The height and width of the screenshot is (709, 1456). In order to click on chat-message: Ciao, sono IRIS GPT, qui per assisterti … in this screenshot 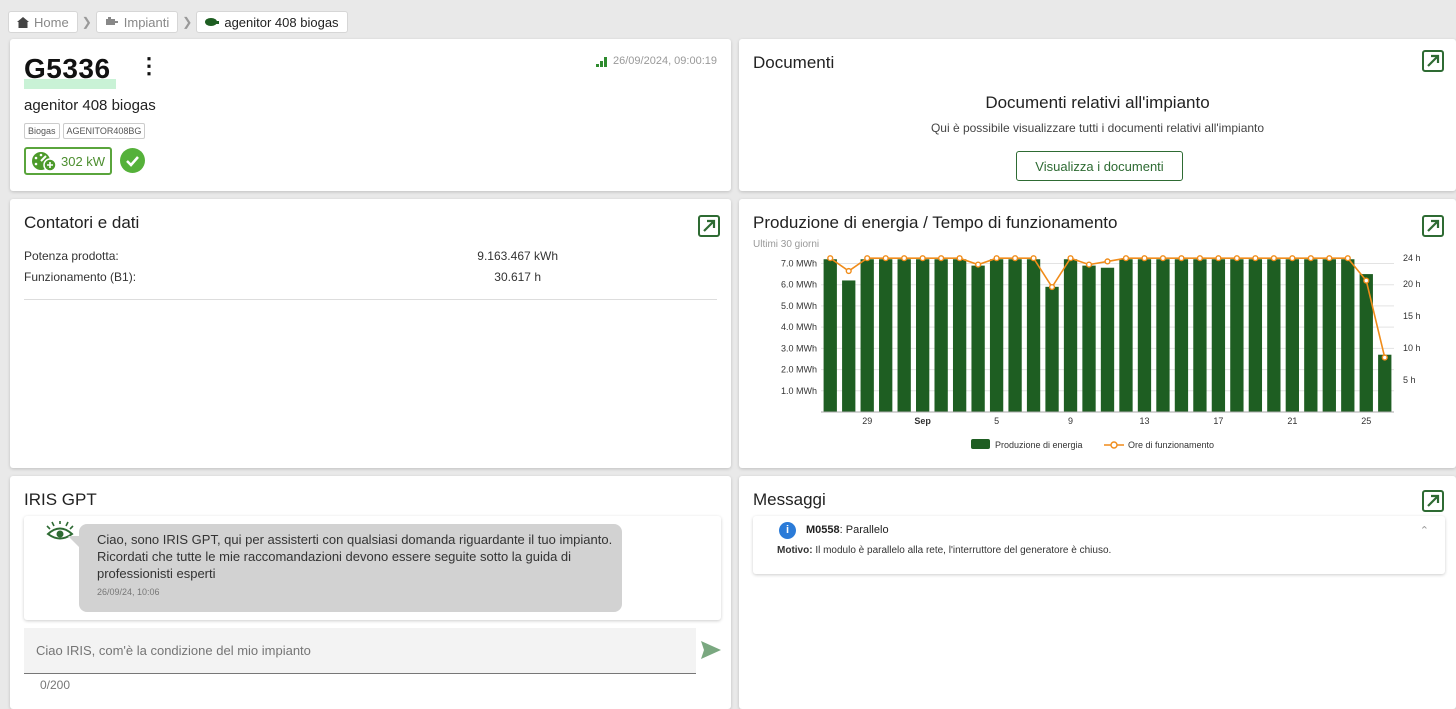, I will do `click(355, 556)`.